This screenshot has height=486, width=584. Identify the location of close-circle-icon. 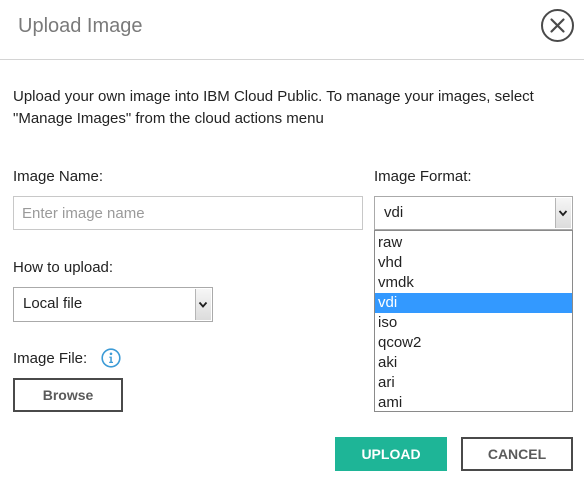
(557, 25).